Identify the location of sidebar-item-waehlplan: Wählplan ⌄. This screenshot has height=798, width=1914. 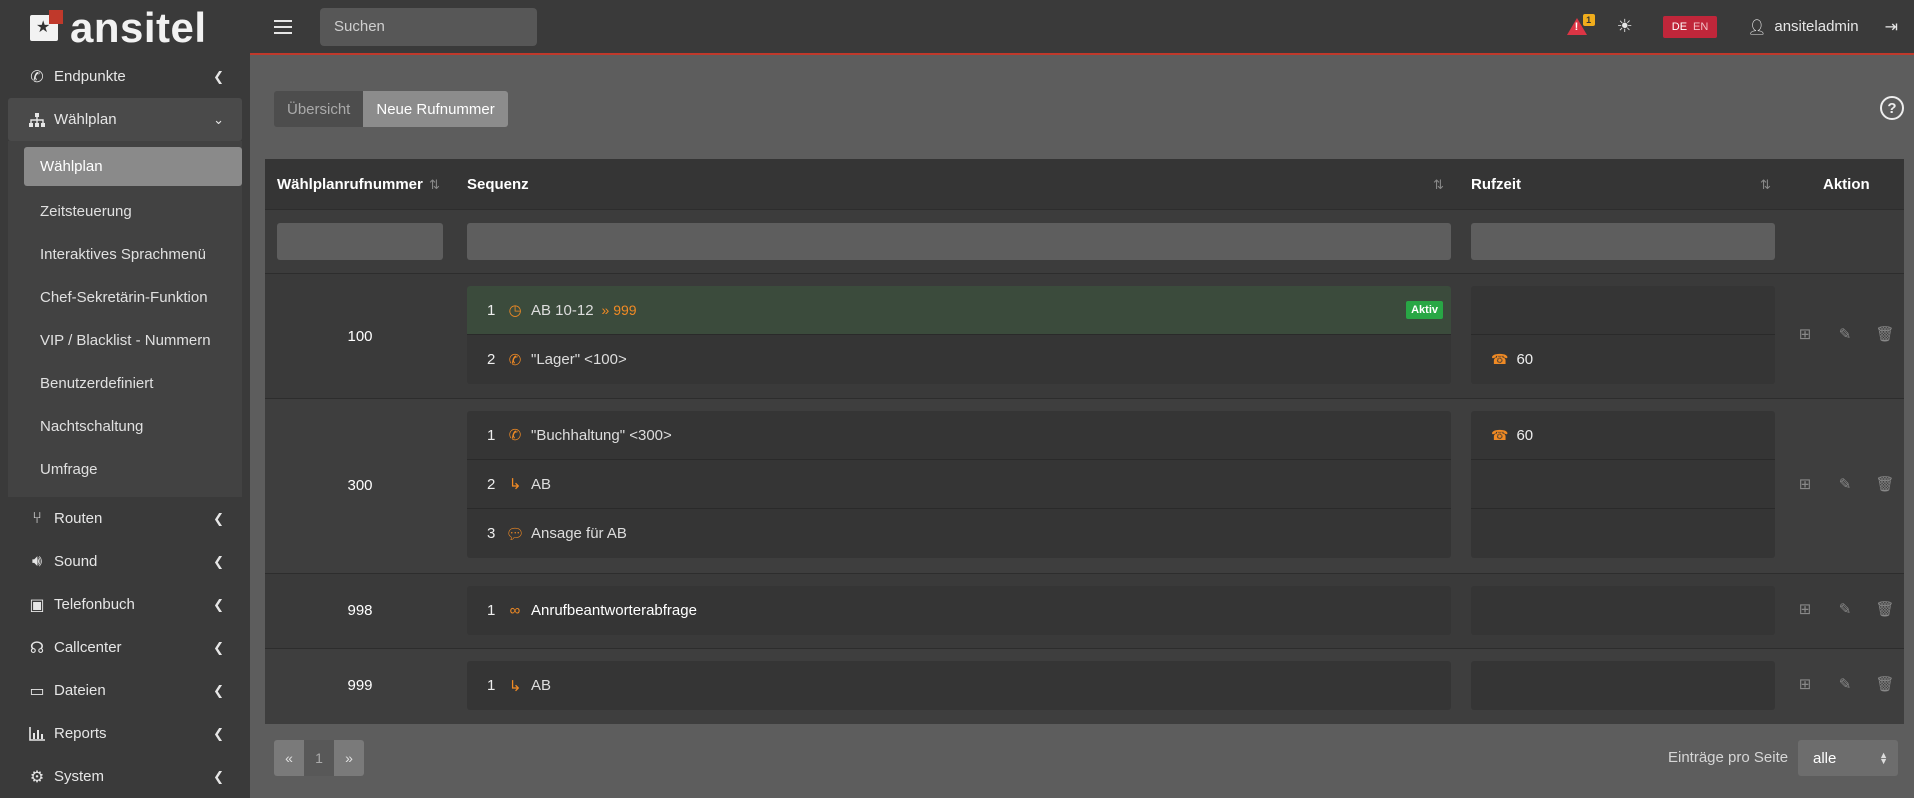
(125, 119).